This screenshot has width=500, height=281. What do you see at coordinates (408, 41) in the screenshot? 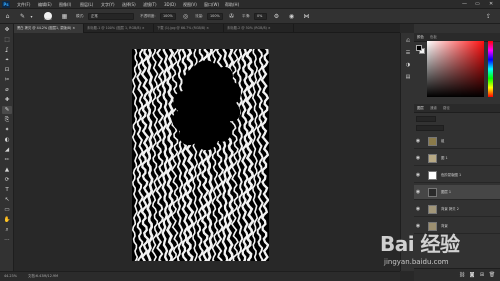
I see `history-icon: ⎌` at bounding box center [408, 41].